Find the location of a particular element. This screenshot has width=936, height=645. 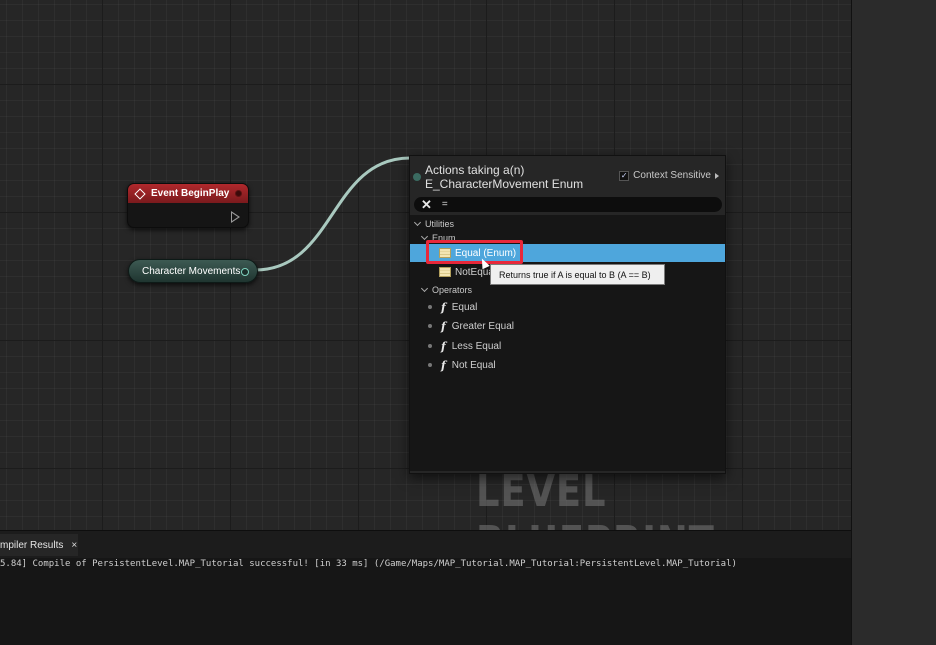

enum-type-dot-icon is located at coordinates (417, 177).